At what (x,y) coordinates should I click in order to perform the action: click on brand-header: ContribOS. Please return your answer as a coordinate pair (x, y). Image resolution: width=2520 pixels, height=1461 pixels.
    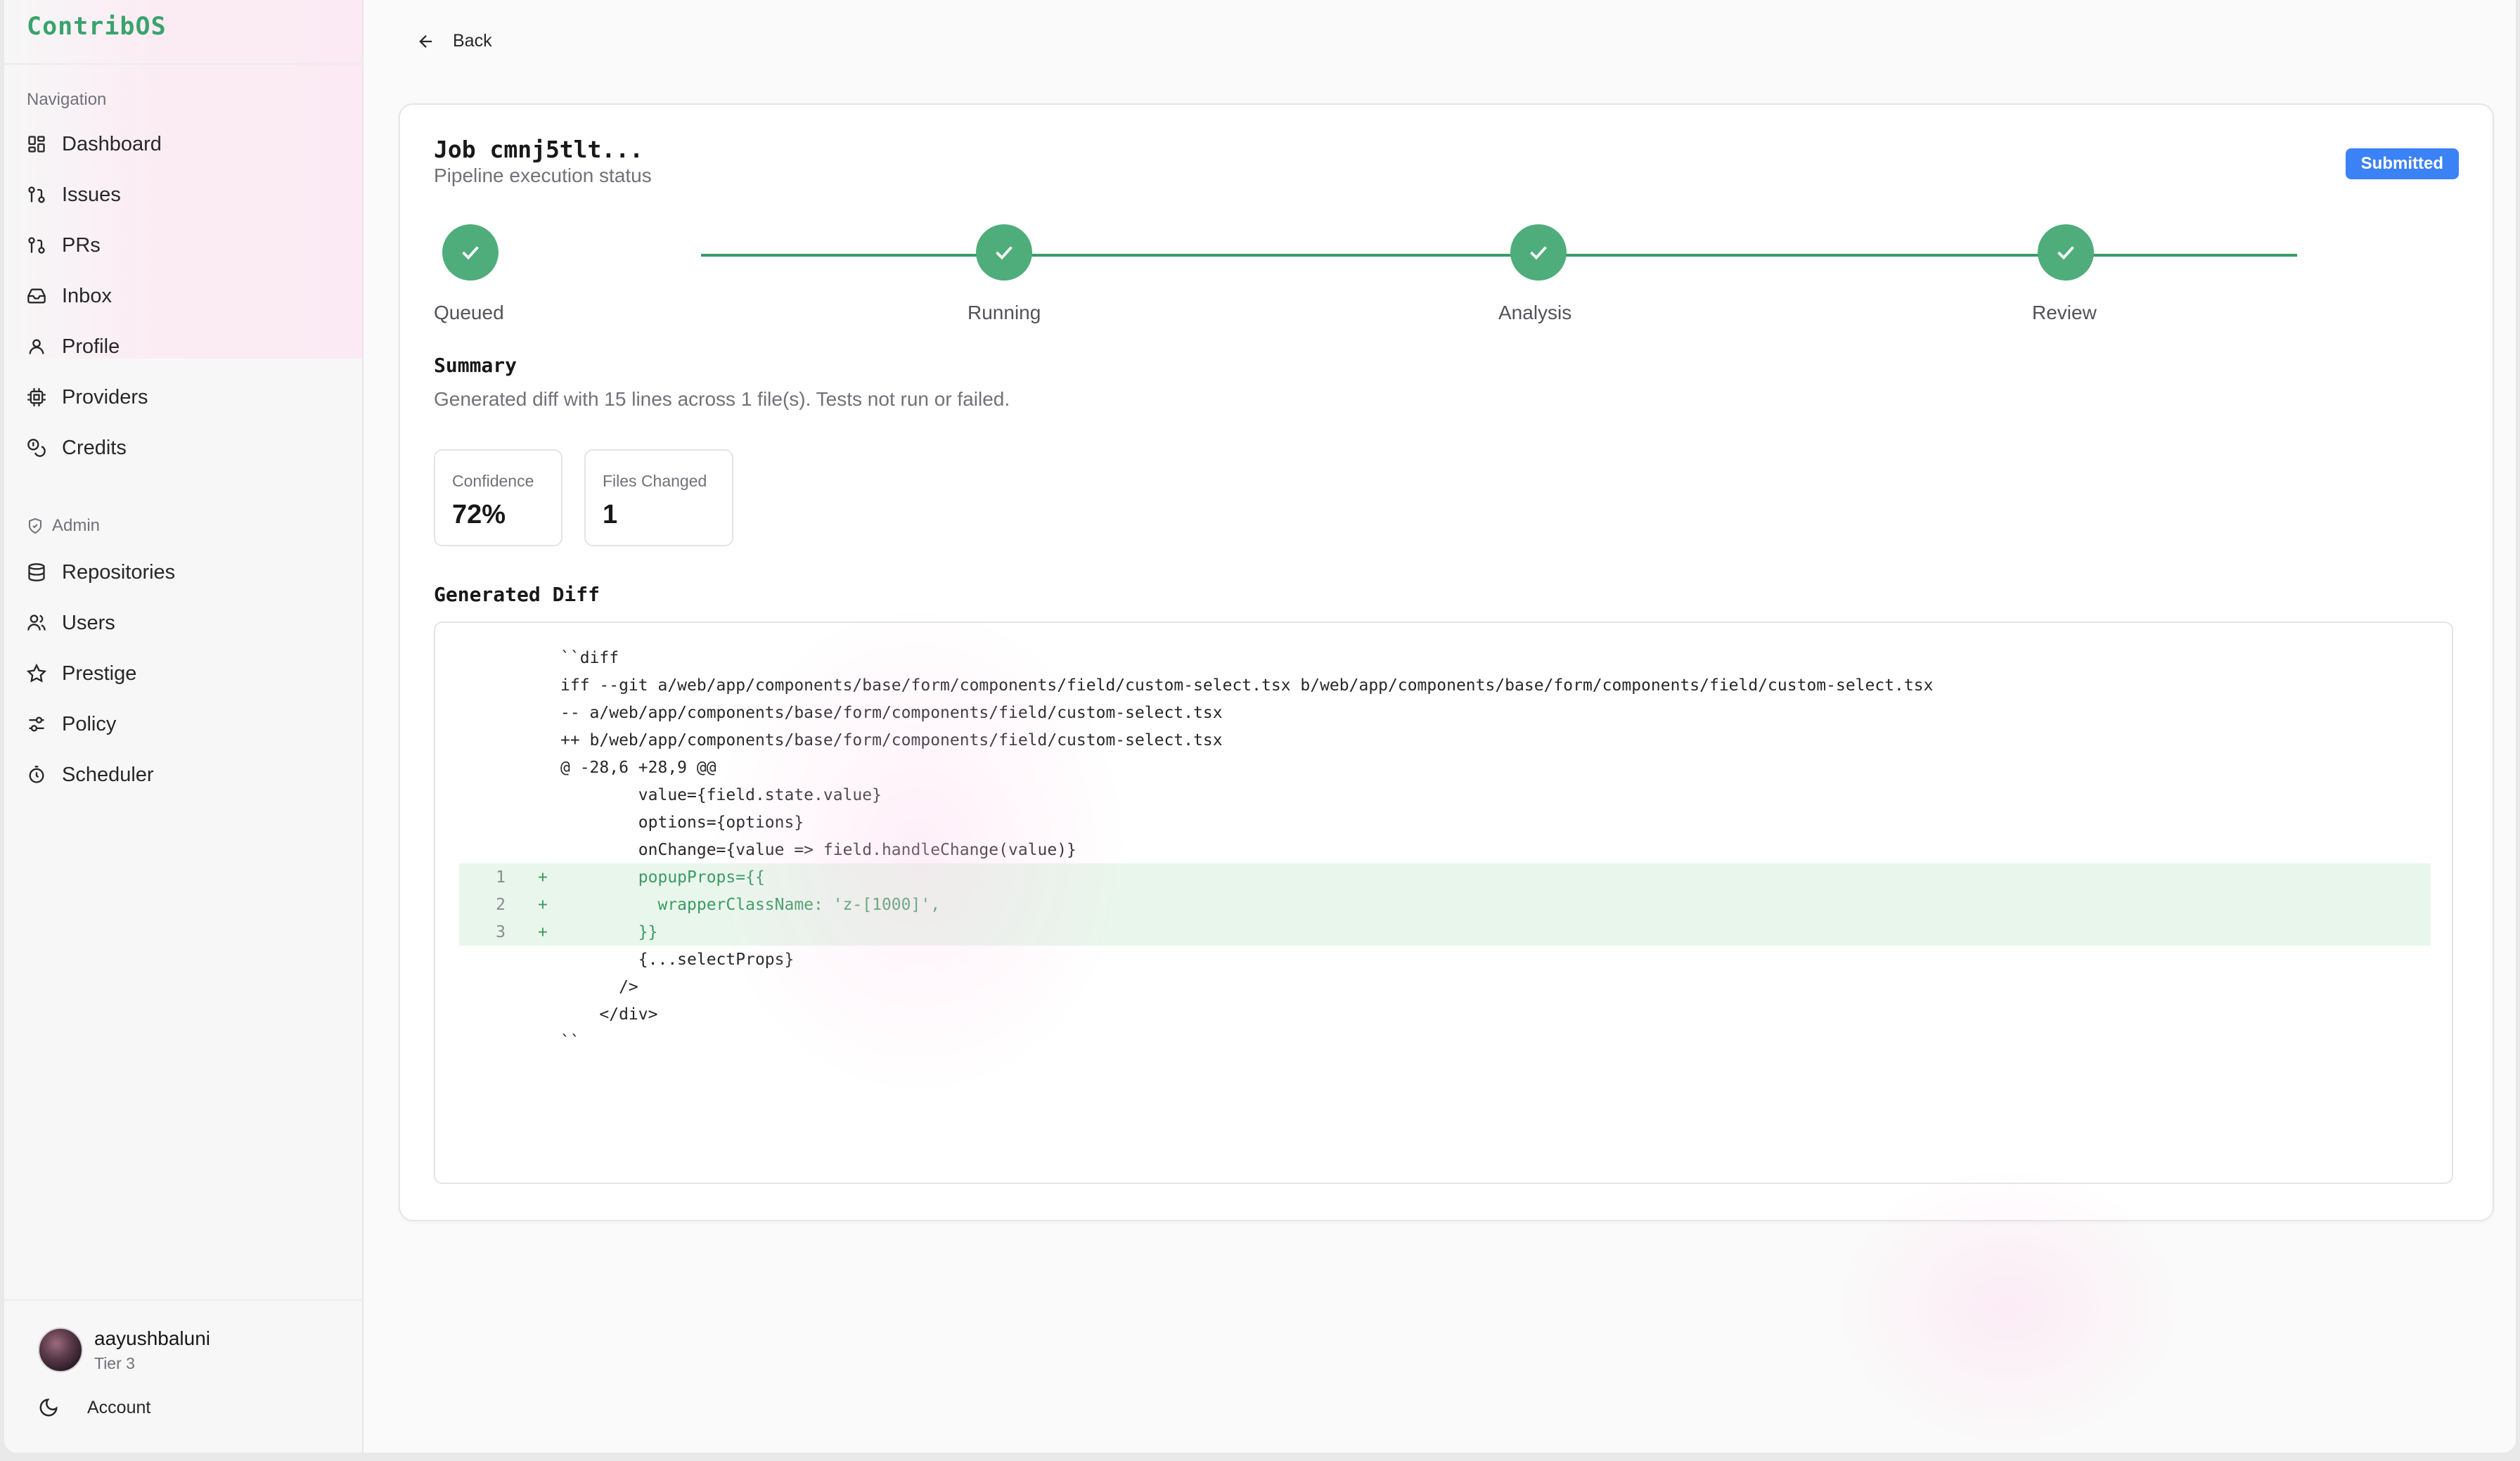
    Looking at the image, I should click on (184, 32).